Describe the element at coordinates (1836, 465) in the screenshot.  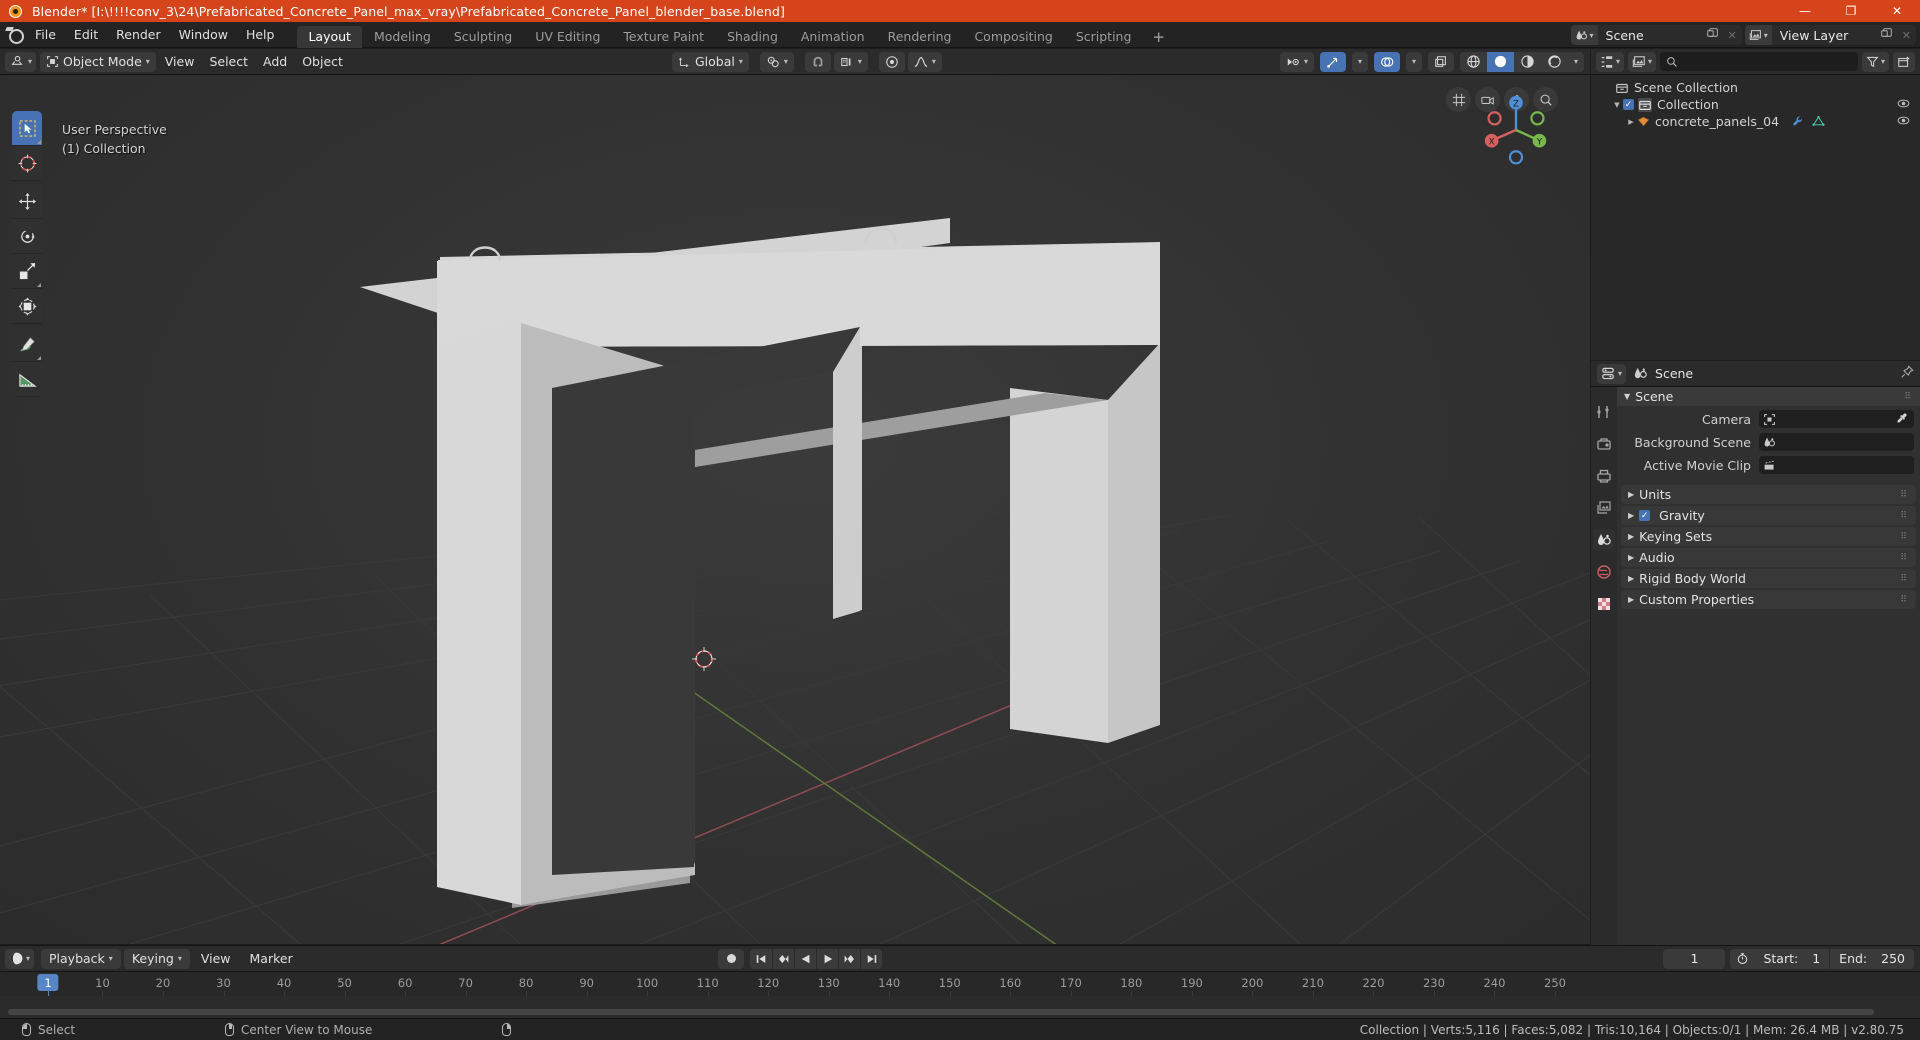
I see `active-movie-clip-field` at that location.